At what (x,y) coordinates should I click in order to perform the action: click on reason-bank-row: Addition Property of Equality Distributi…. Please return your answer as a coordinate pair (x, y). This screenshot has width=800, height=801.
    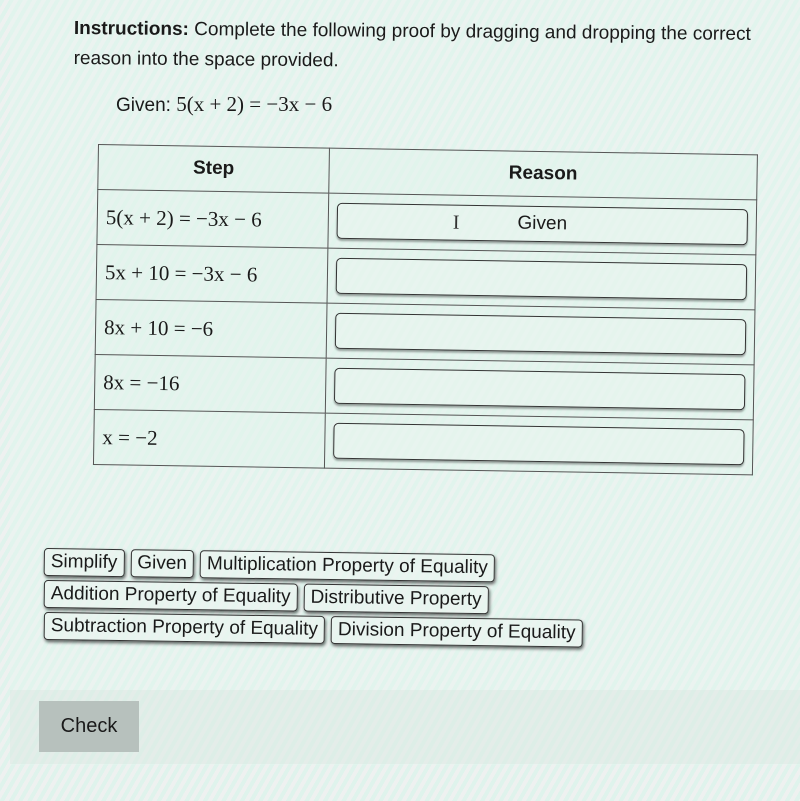
    Looking at the image, I should click on (363, 598).